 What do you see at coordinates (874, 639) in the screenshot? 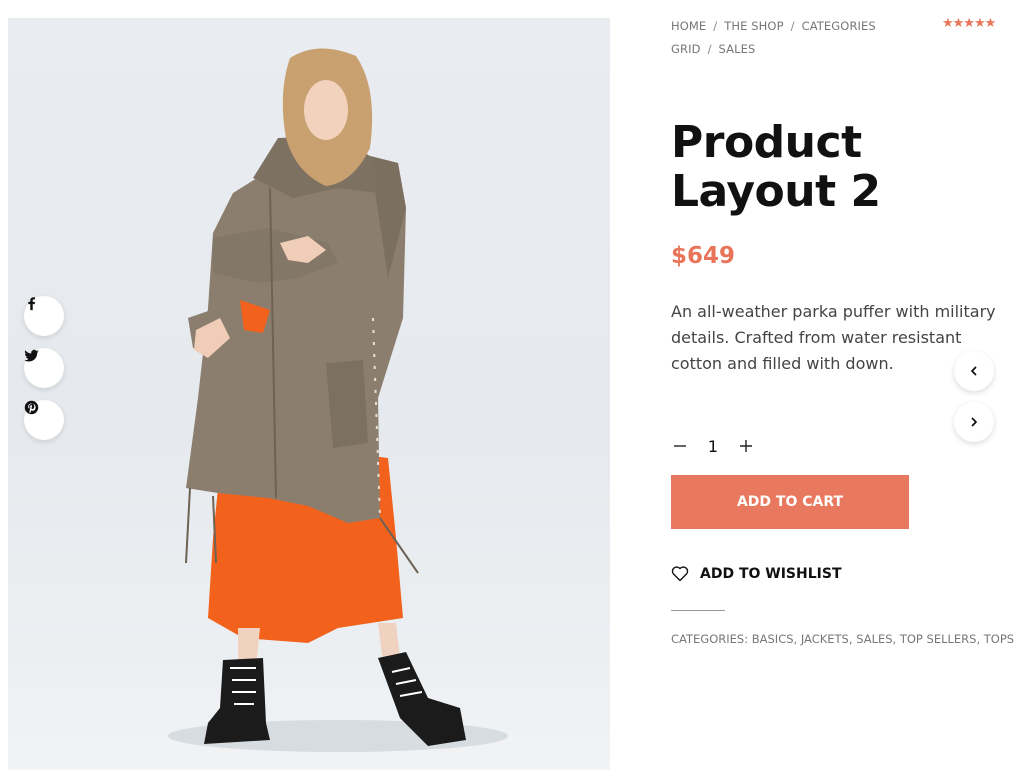
I see `category-link: Sales` at bounding box center [874, 639].